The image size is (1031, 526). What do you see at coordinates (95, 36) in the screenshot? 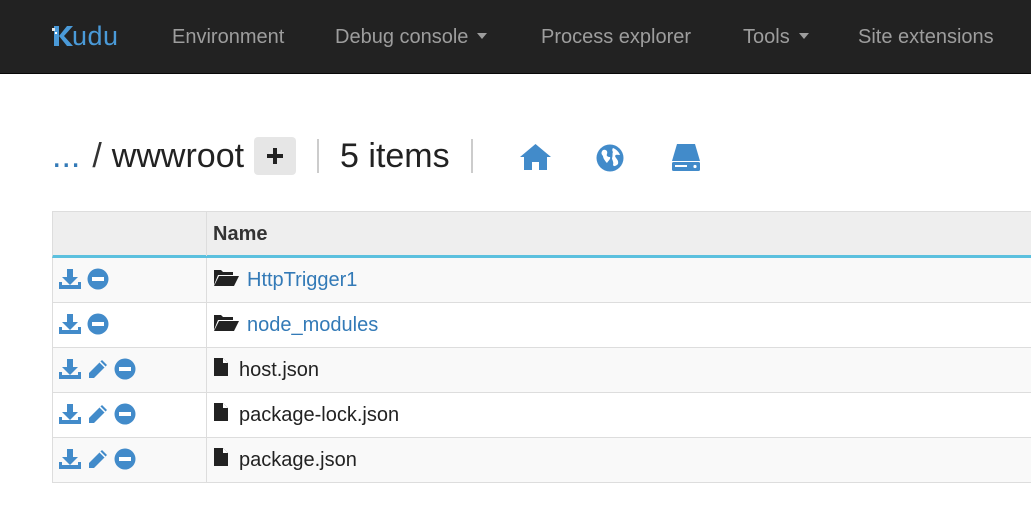
I see `brand-text: udu` at bounding box center [95, 36].